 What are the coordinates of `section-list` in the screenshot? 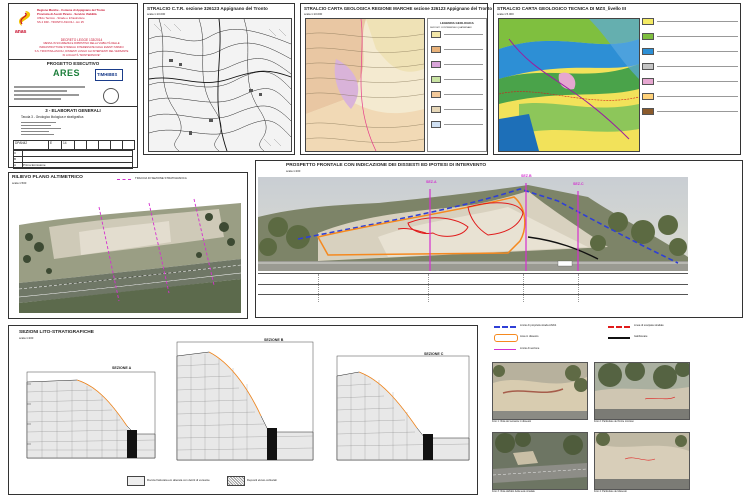 It's located at (46, 128).